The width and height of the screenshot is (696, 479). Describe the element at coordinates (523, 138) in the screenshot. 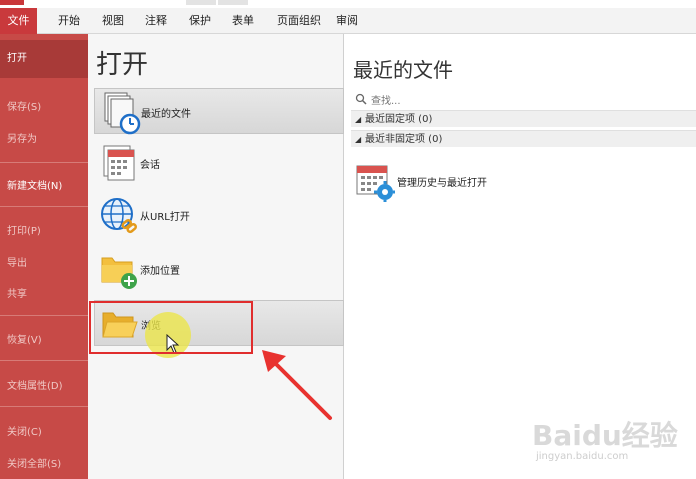

I see `recent-unpinned-group: ◢ 最近非固定项 (0)` at that location.